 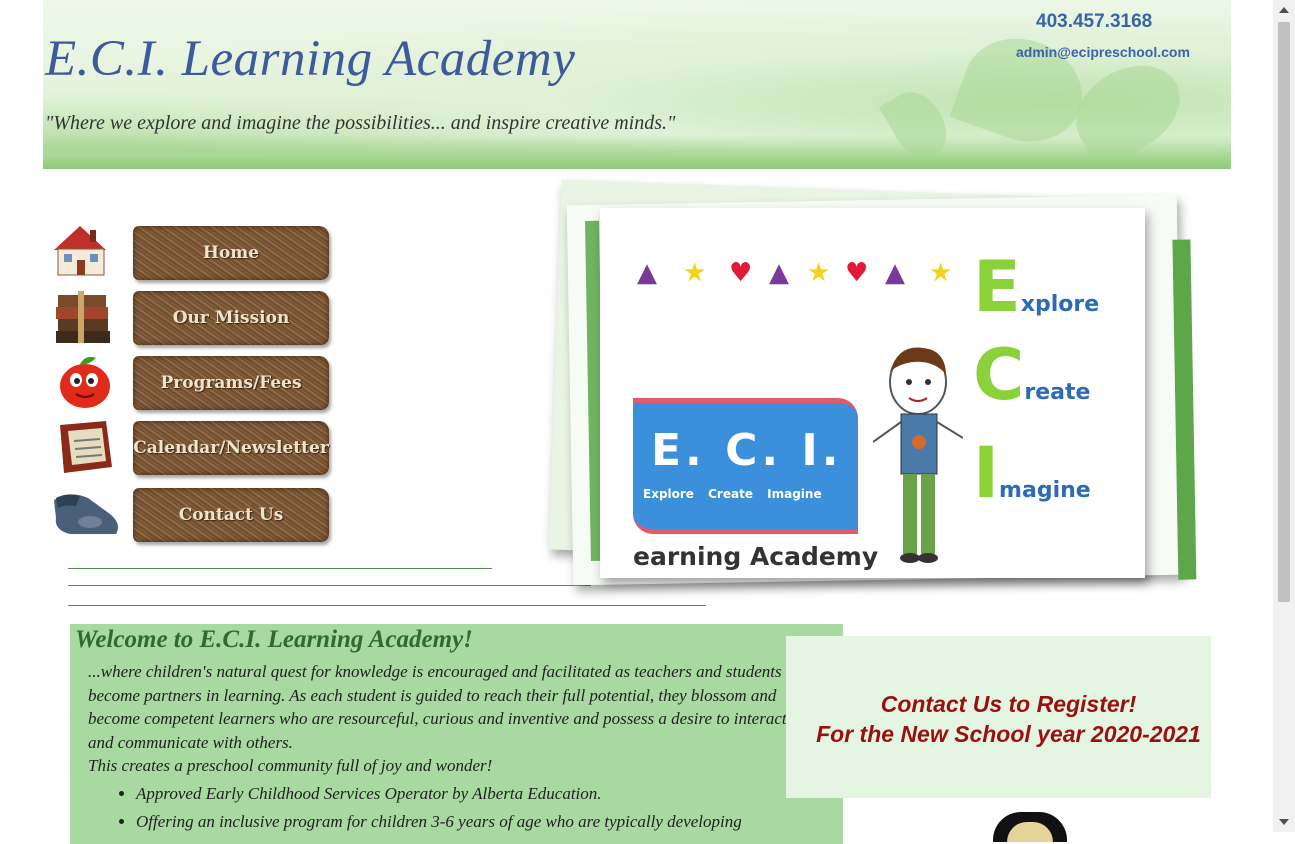 What do you see at coordinates (86, 514) in the screenshot?
I see `telephone-icon` at bounding box center [86, 514].